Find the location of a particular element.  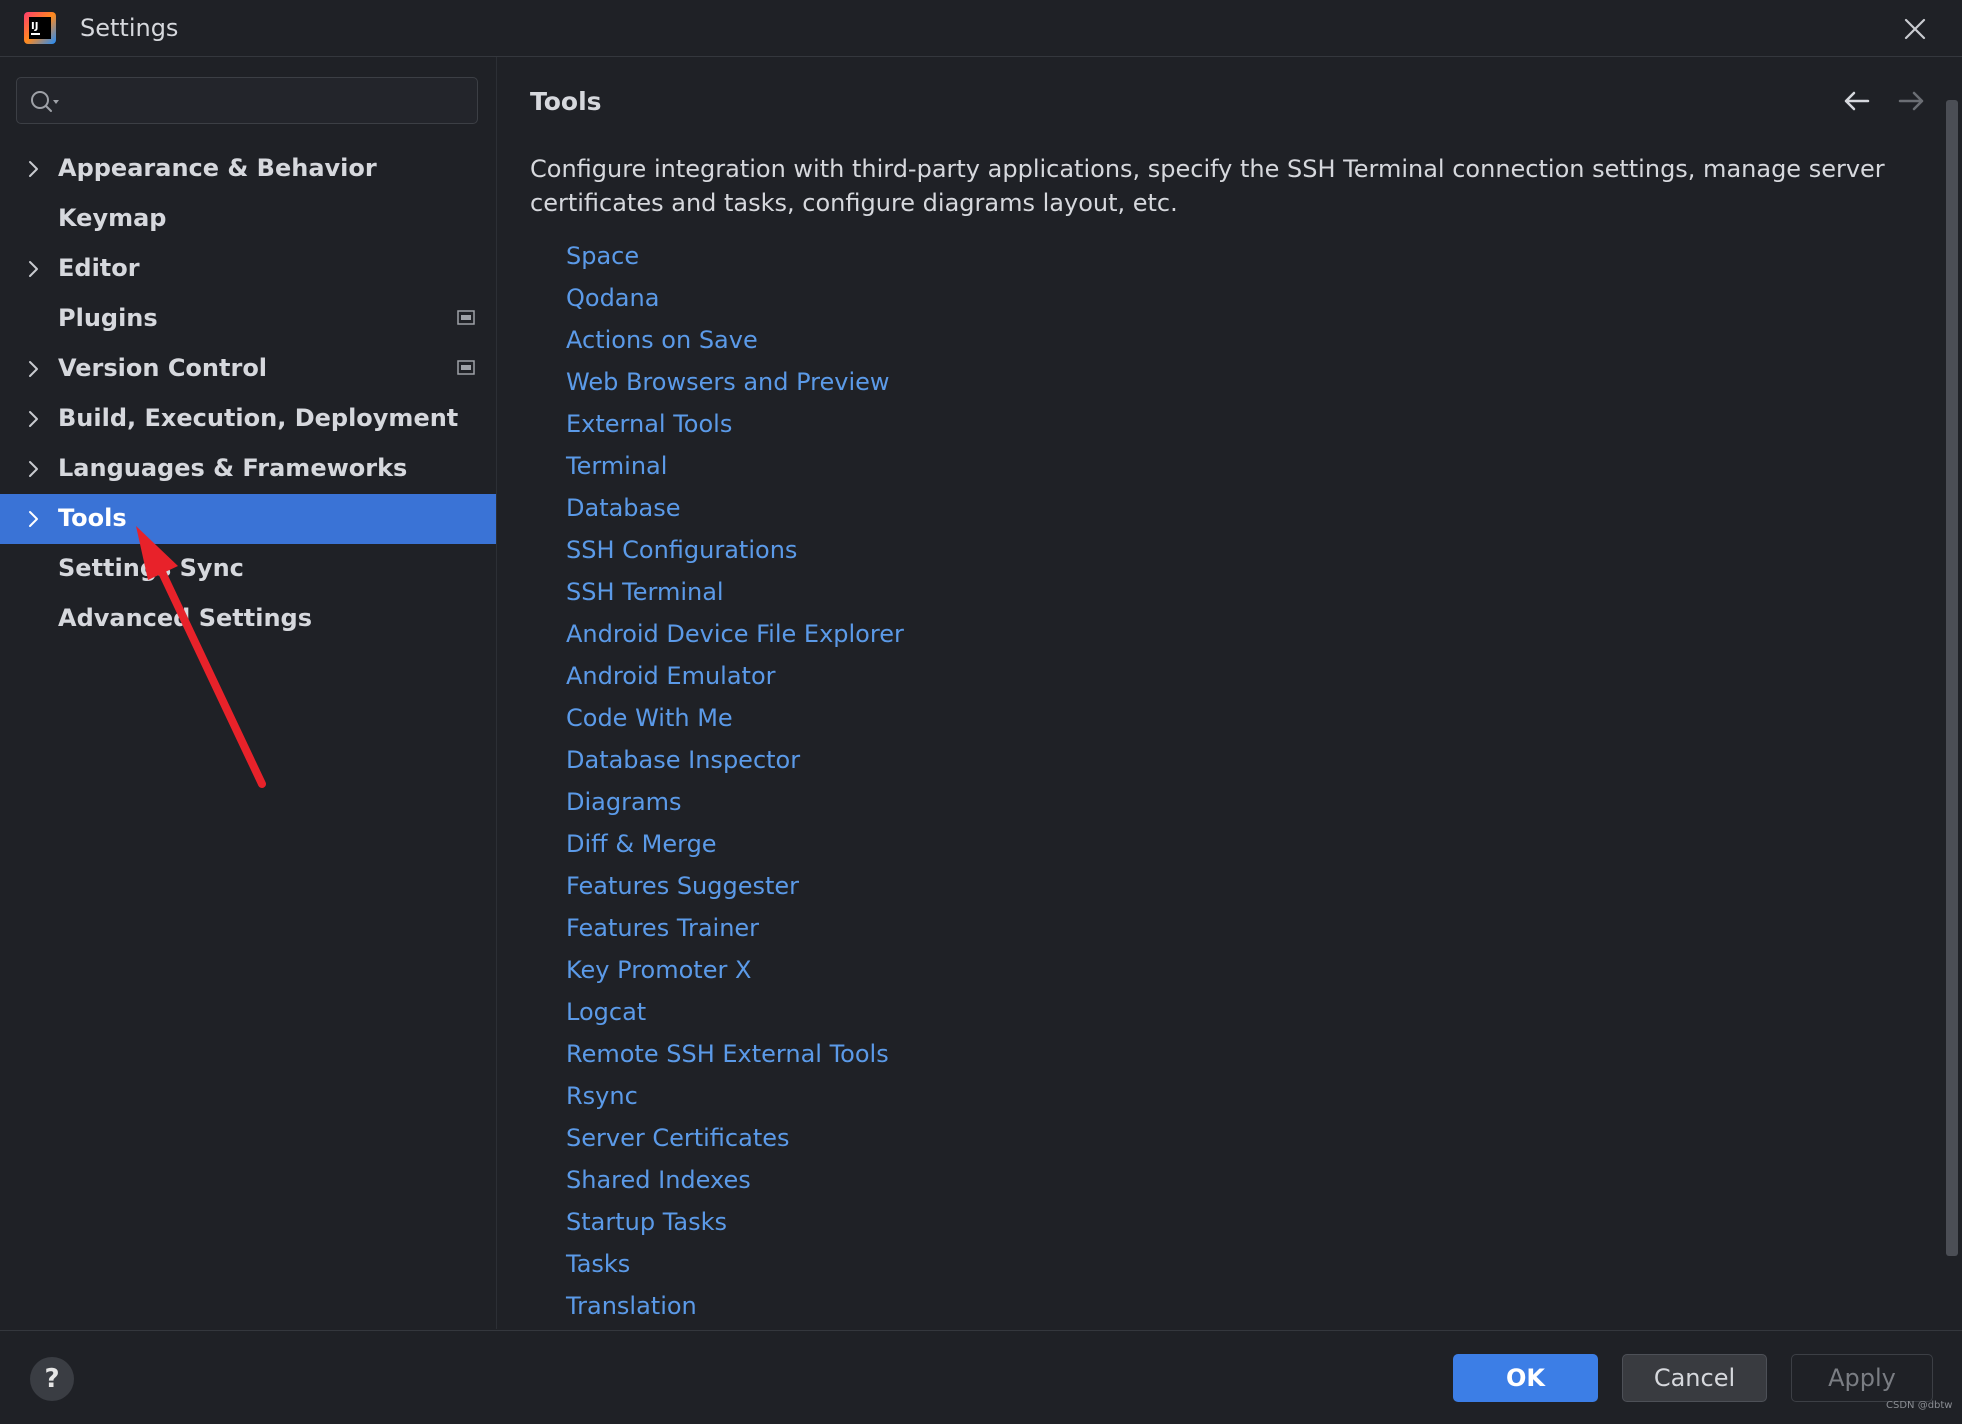

link-key-promoter-x: Key Promoter X is located at coordinates (658, 970).